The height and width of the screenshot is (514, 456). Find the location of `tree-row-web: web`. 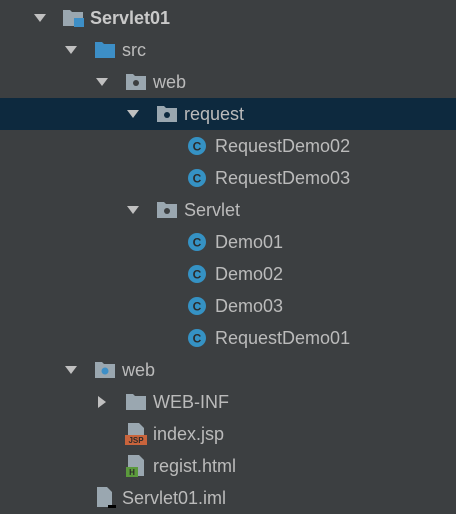

tree-row-web: web is located at coordinates (228, 370).